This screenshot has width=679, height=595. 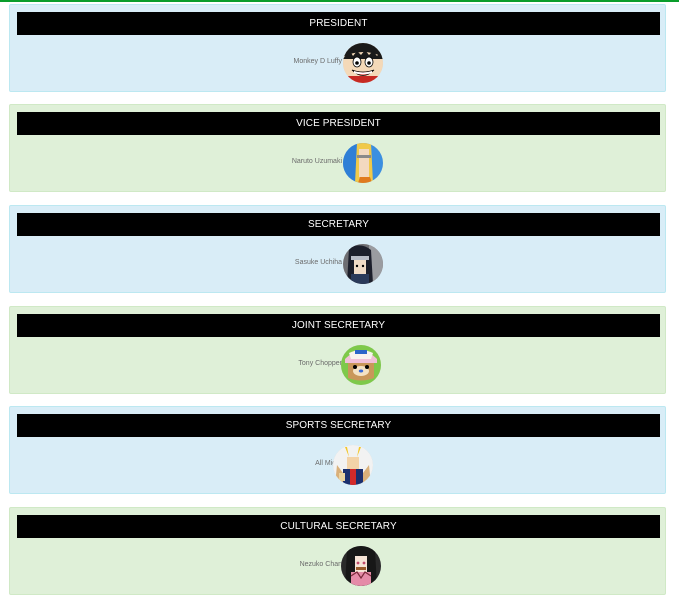 What do you see at coordinates (338, 224) in the screenshot?
I see `position-title: SECRETARY` at bounding box center [338, 224].